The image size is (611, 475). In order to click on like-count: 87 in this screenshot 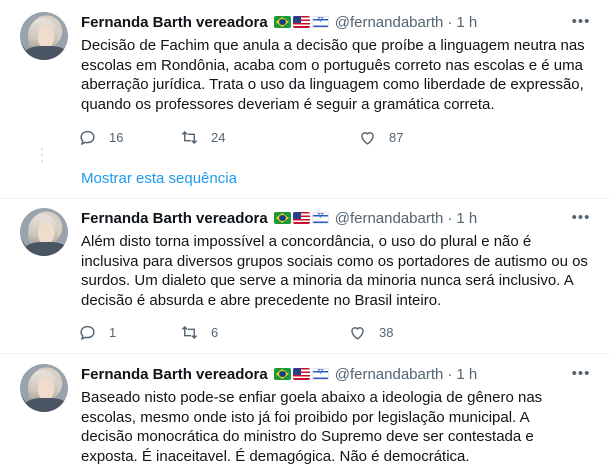, I will do `click(396, 137)`.